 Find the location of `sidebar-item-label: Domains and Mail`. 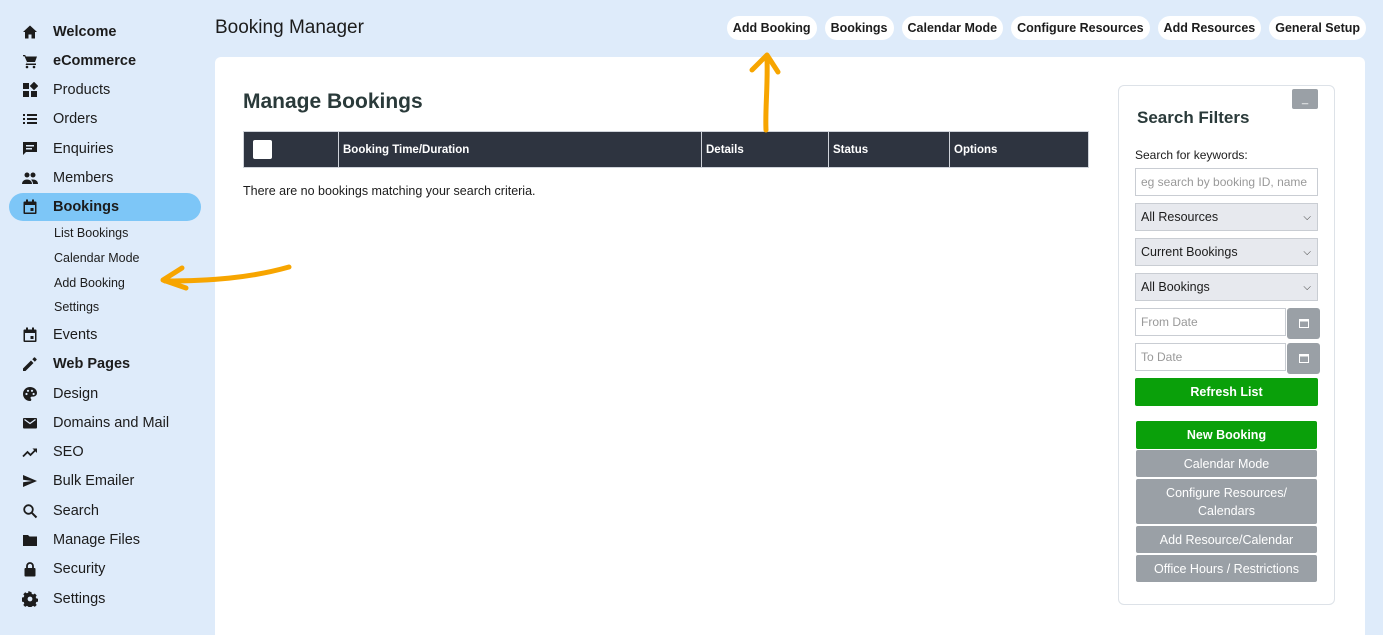

sidebar-item-label: Domains and Mail is located at coordinates (111, 423).